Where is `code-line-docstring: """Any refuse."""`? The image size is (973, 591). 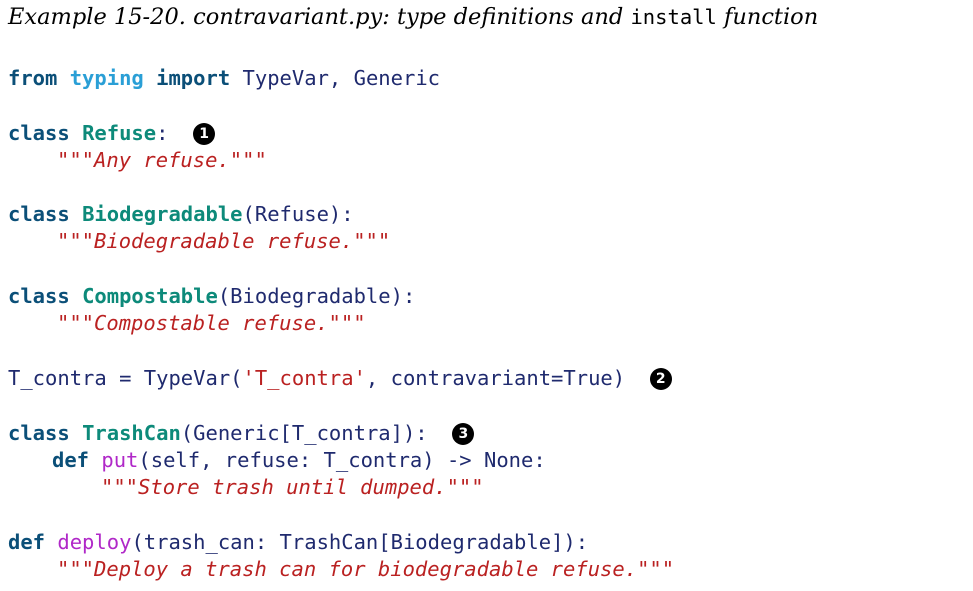 code-line-docstring: """Any refuse.""" is located at coordinates (162, 160).